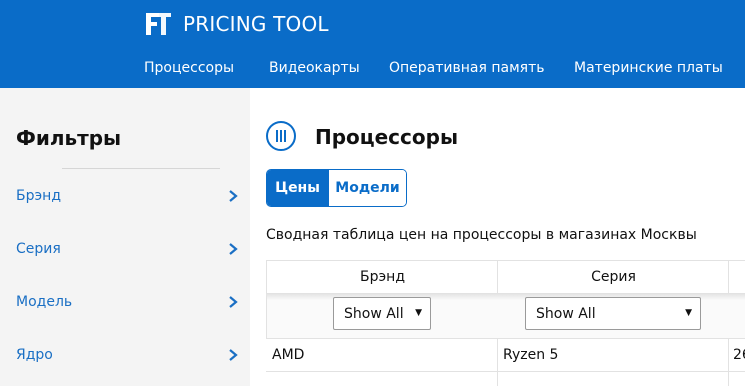 The width and height of the screenshot is (745, 386). I want to click on brand: PRICING TOOL, so click(236, 24).